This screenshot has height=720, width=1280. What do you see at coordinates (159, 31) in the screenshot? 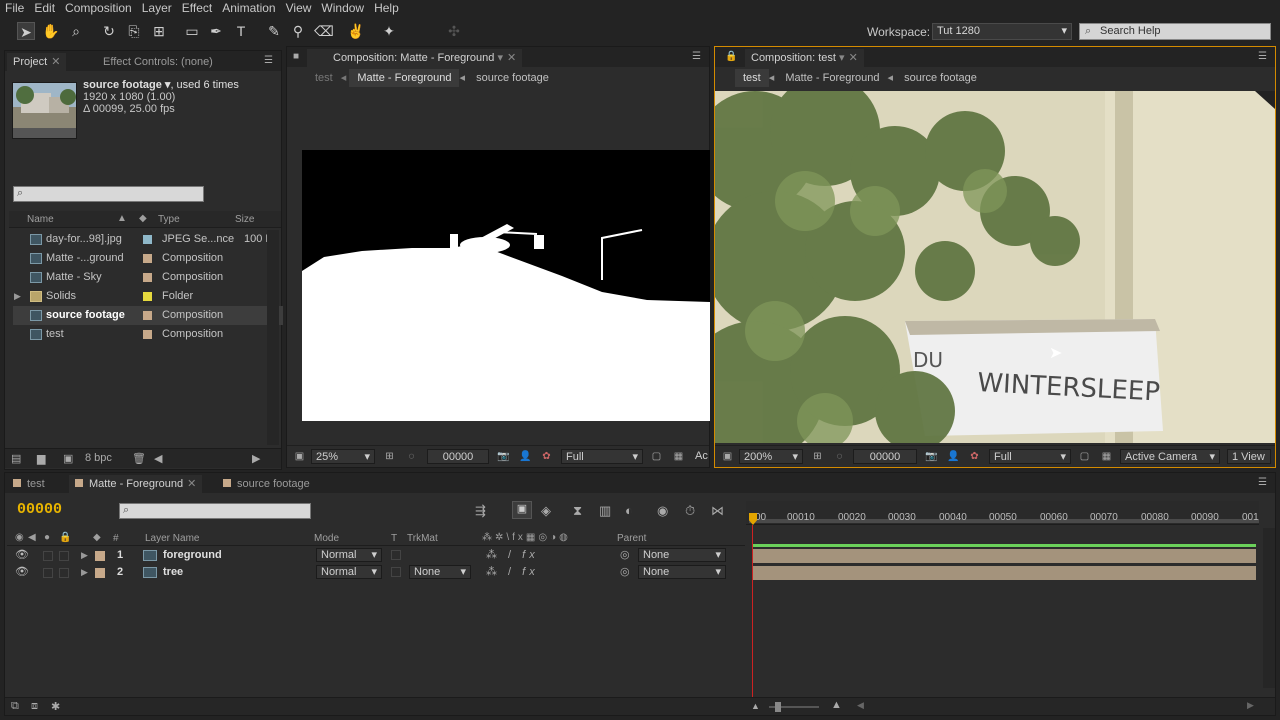
I see `pan-behind-tool-icon: ⊞` at bounding box center [159, 31].